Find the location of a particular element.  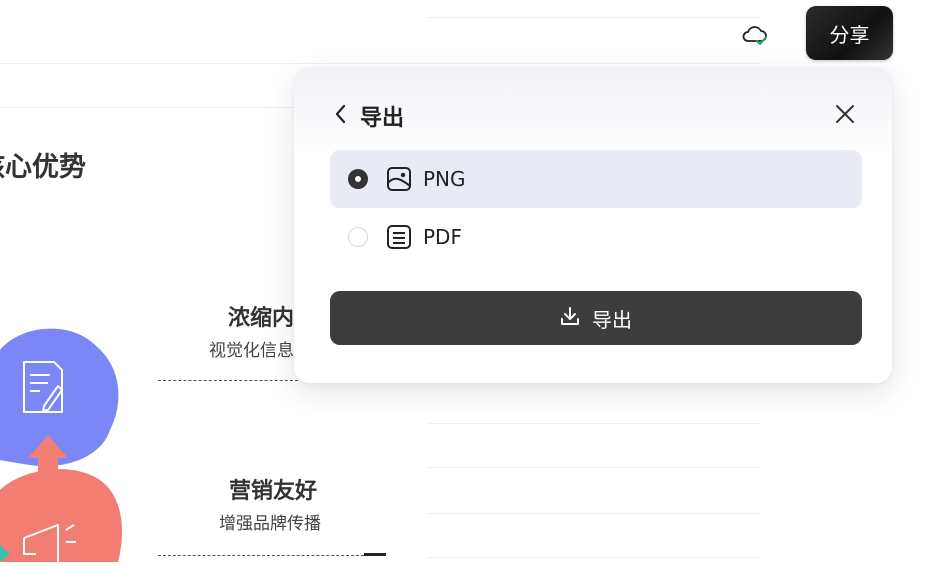

radio-selected is located at coordinates (358, 179).